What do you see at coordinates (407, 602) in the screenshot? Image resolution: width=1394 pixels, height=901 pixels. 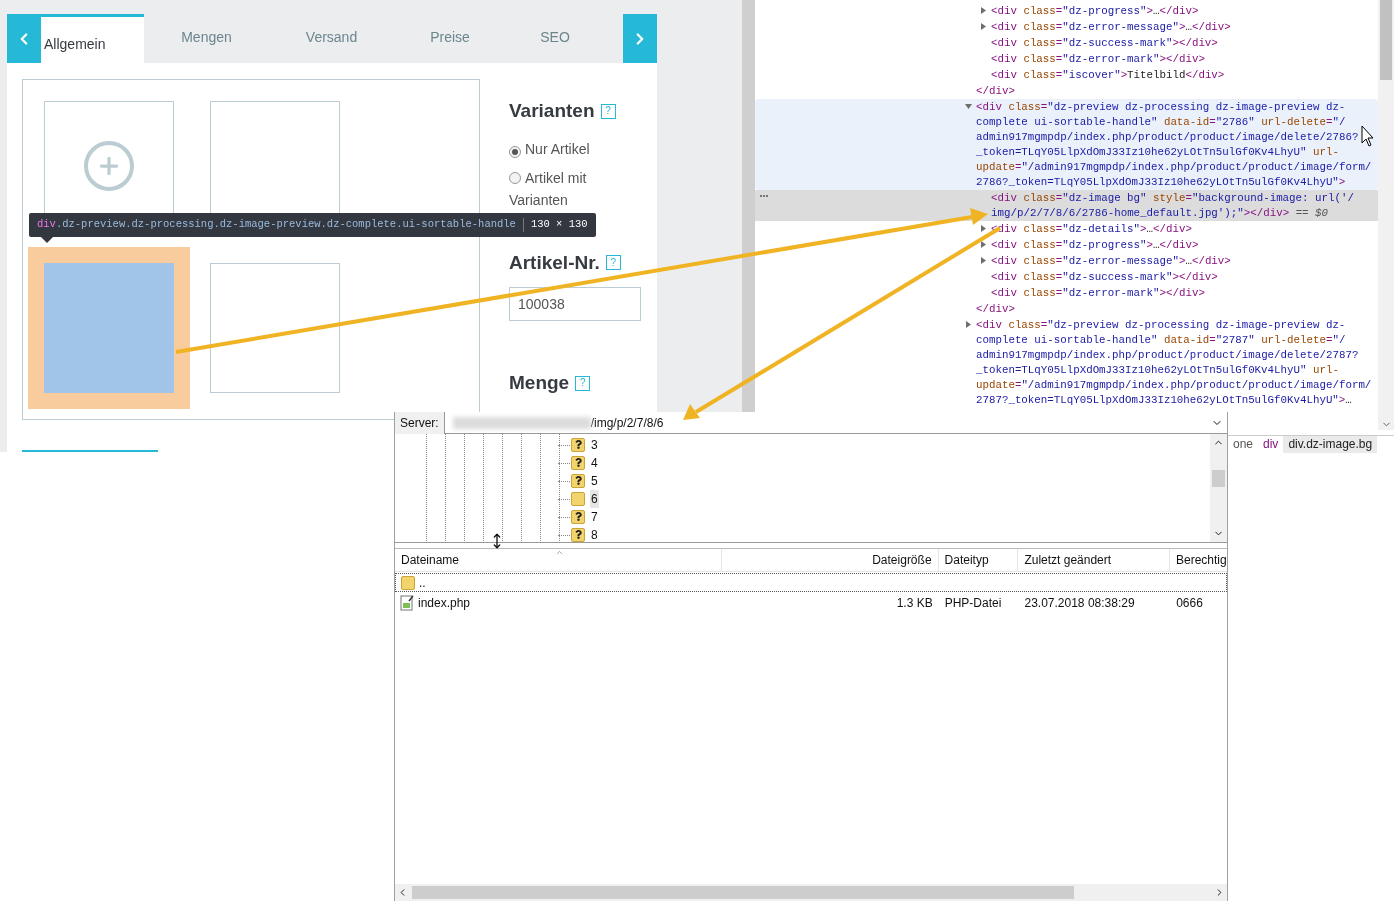 I see `php-file-icon` at bounding box center [407, 602].